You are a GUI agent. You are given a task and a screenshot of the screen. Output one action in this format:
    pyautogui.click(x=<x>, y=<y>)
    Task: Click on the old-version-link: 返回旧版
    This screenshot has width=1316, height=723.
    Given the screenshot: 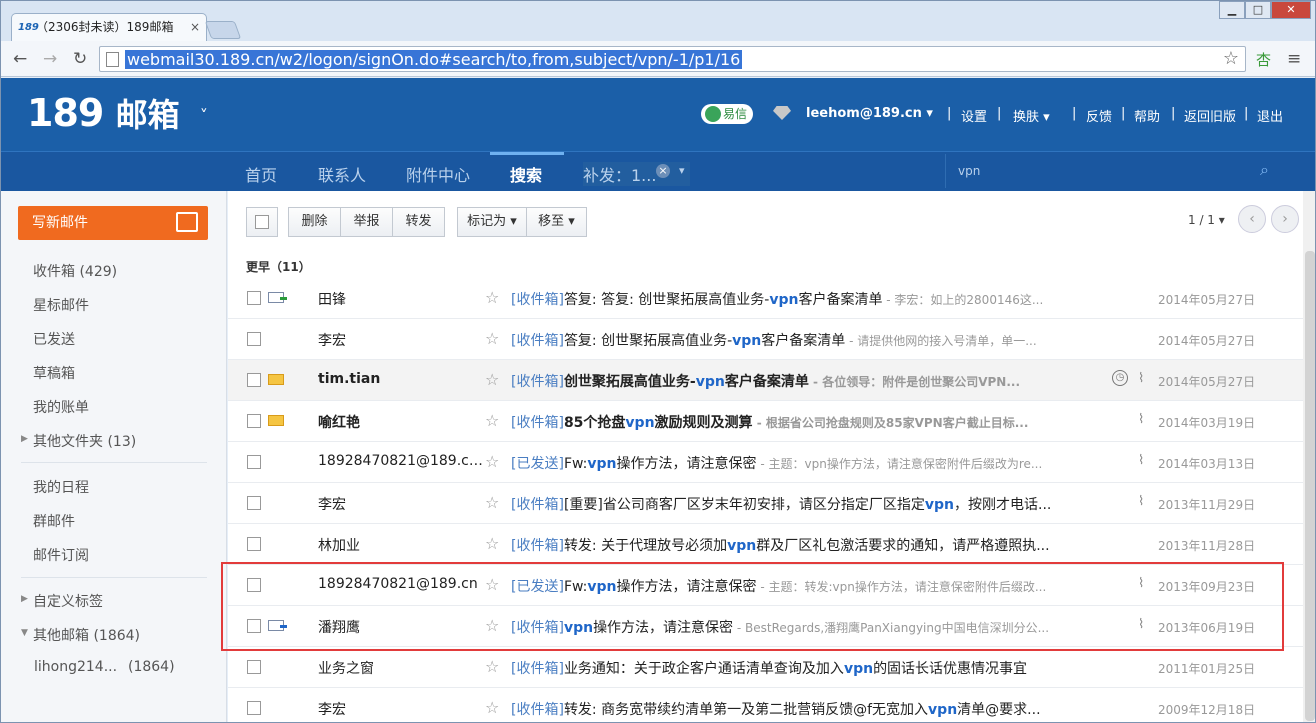 What is the action you would take?
    pyautogui.click(x=1210, y=115)
    